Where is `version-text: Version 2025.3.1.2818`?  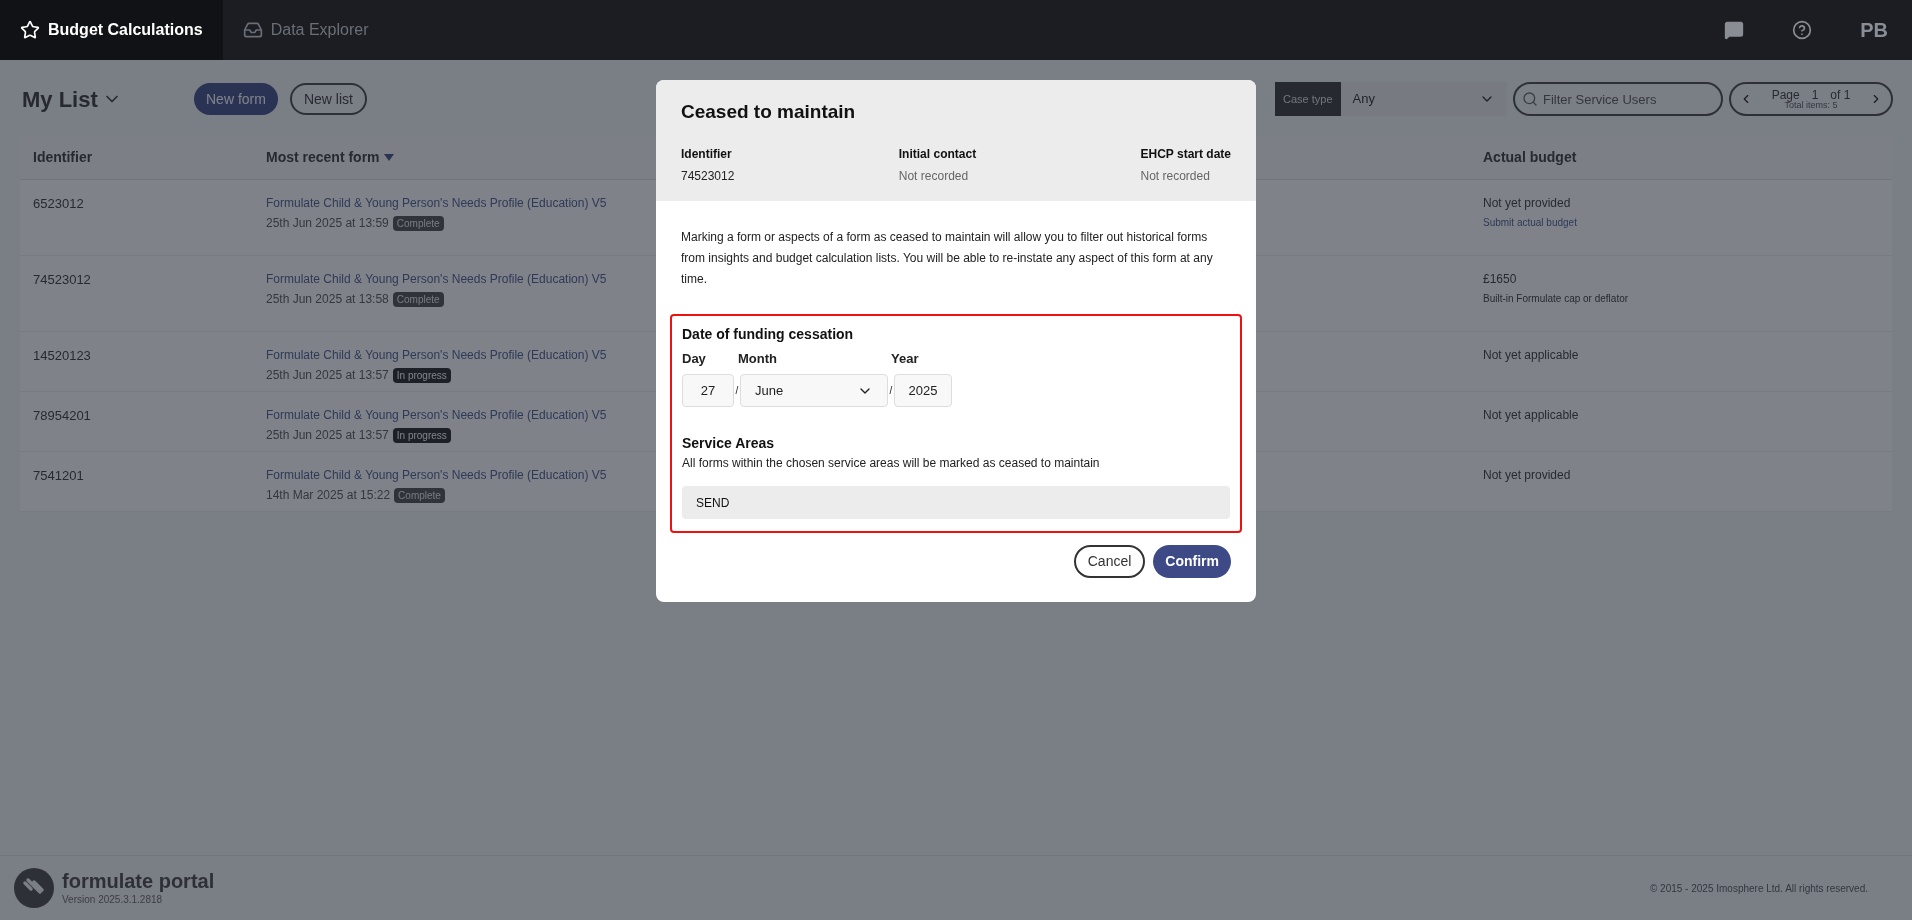 version-text: Version 2025.3.1.2818 is located at coordinates (113, 900).